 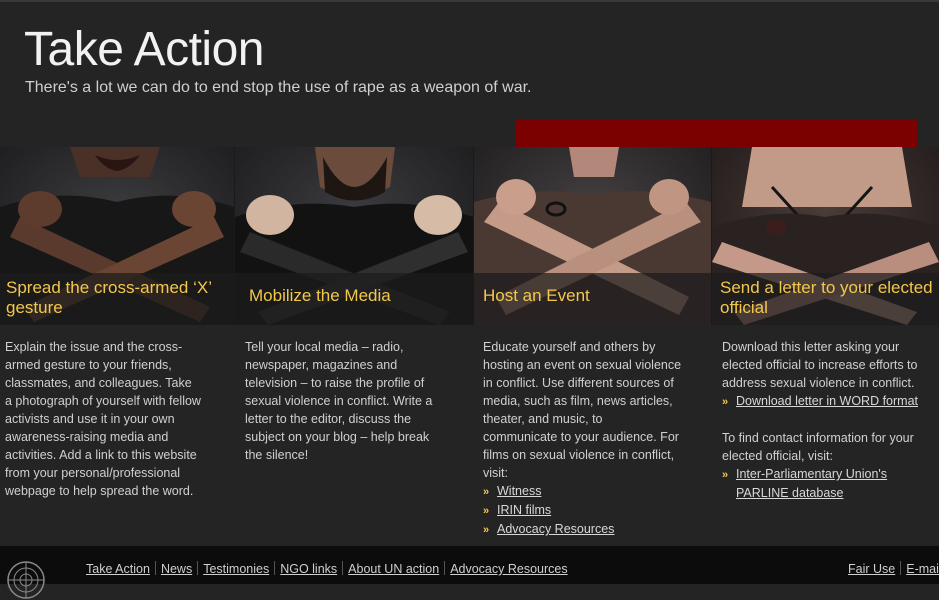 What do you see at coordinates (825, 236) in the screenshot?
I see `panel-send-letter: Send a letter to your elected official` at bounding box center [825, 236].